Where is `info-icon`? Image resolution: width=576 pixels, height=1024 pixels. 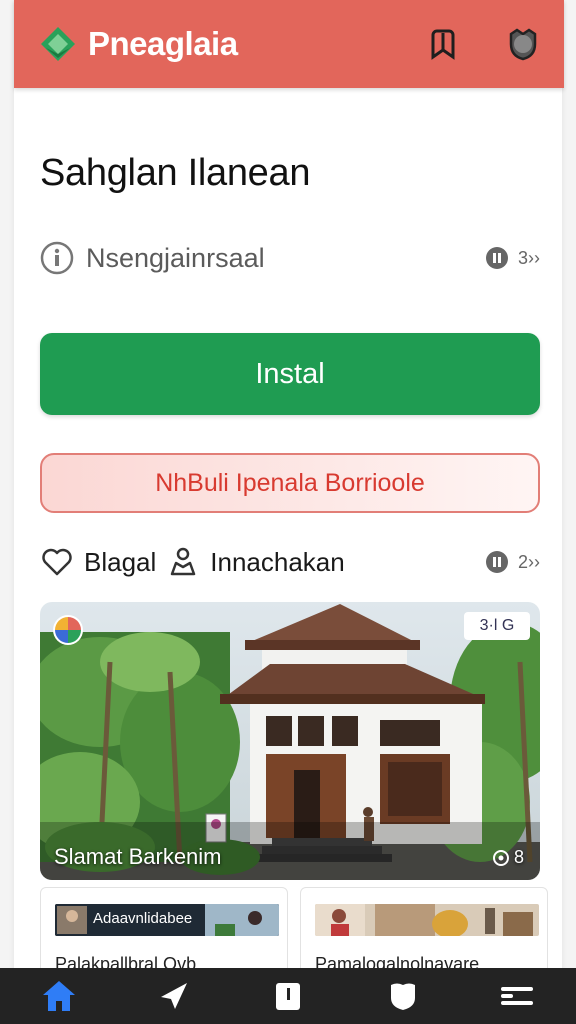
info-icon is located at coordinates (57, 258).